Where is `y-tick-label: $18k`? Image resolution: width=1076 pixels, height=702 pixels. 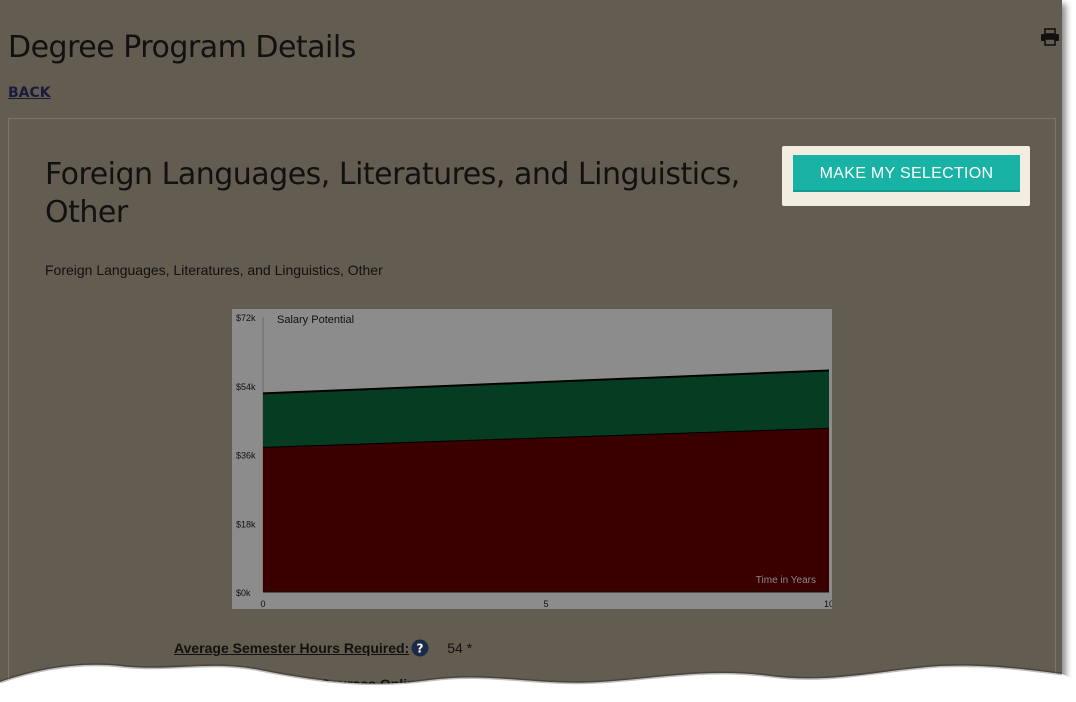
y-tick-label: $18k is located at coordinates (246, 524).